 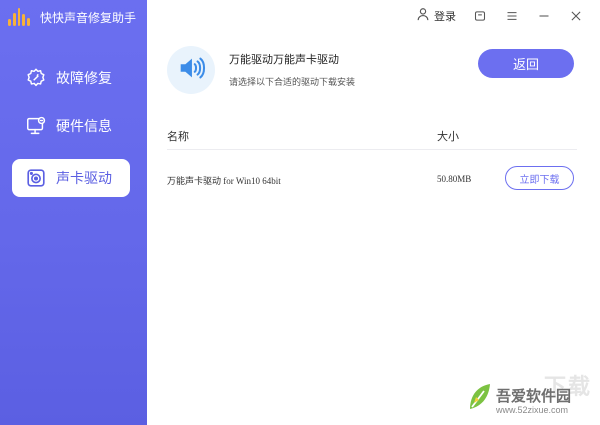 What do you see at coordinates (84, 178) in the screenshot?
I see `sidebar-item-label: 声卡驱动` at bounding box center [84, 178].